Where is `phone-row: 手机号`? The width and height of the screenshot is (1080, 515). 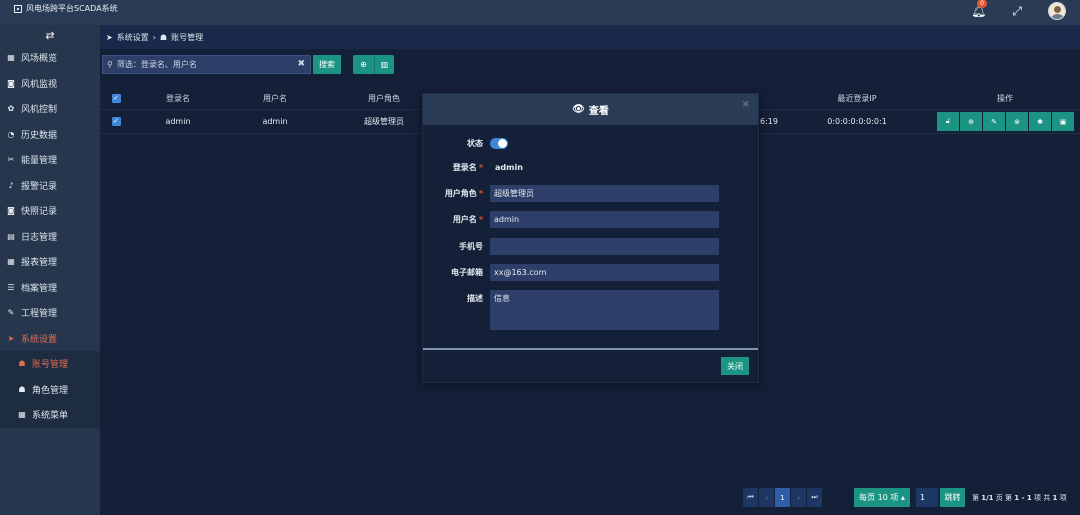 phone-row: 手机号 is located at coordinates (591, 246).